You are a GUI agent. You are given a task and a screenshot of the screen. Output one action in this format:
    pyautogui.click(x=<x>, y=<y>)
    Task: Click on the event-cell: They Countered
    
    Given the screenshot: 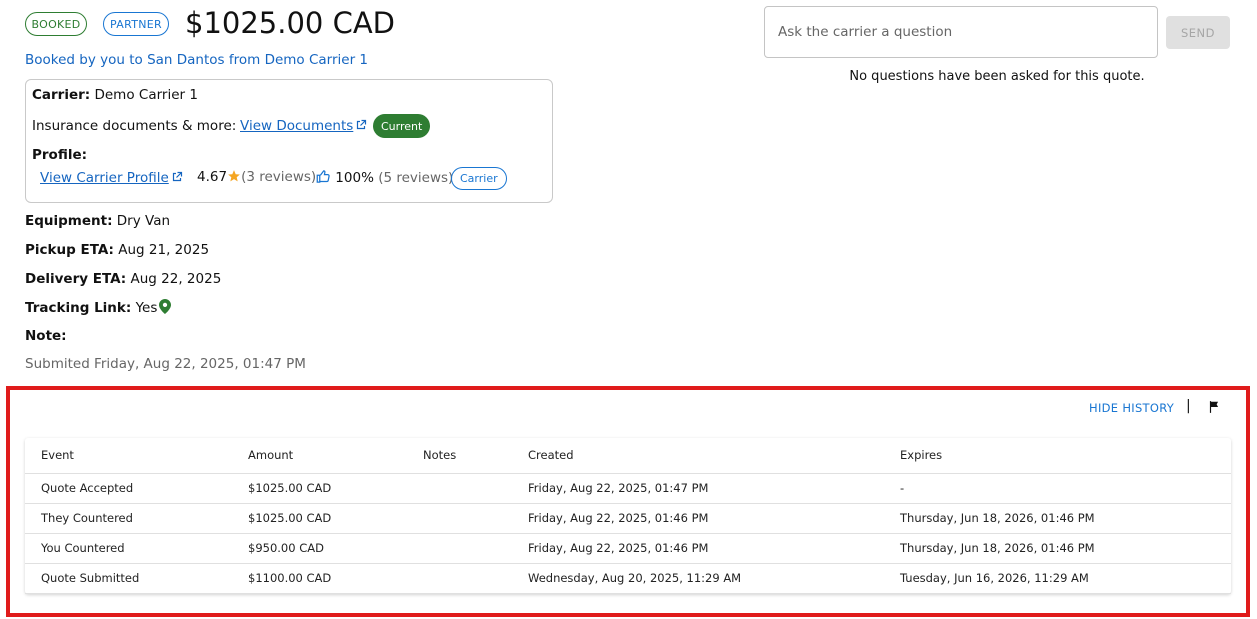 What is the action you would take?
    pyautogui.click(x=128, y=518)
    